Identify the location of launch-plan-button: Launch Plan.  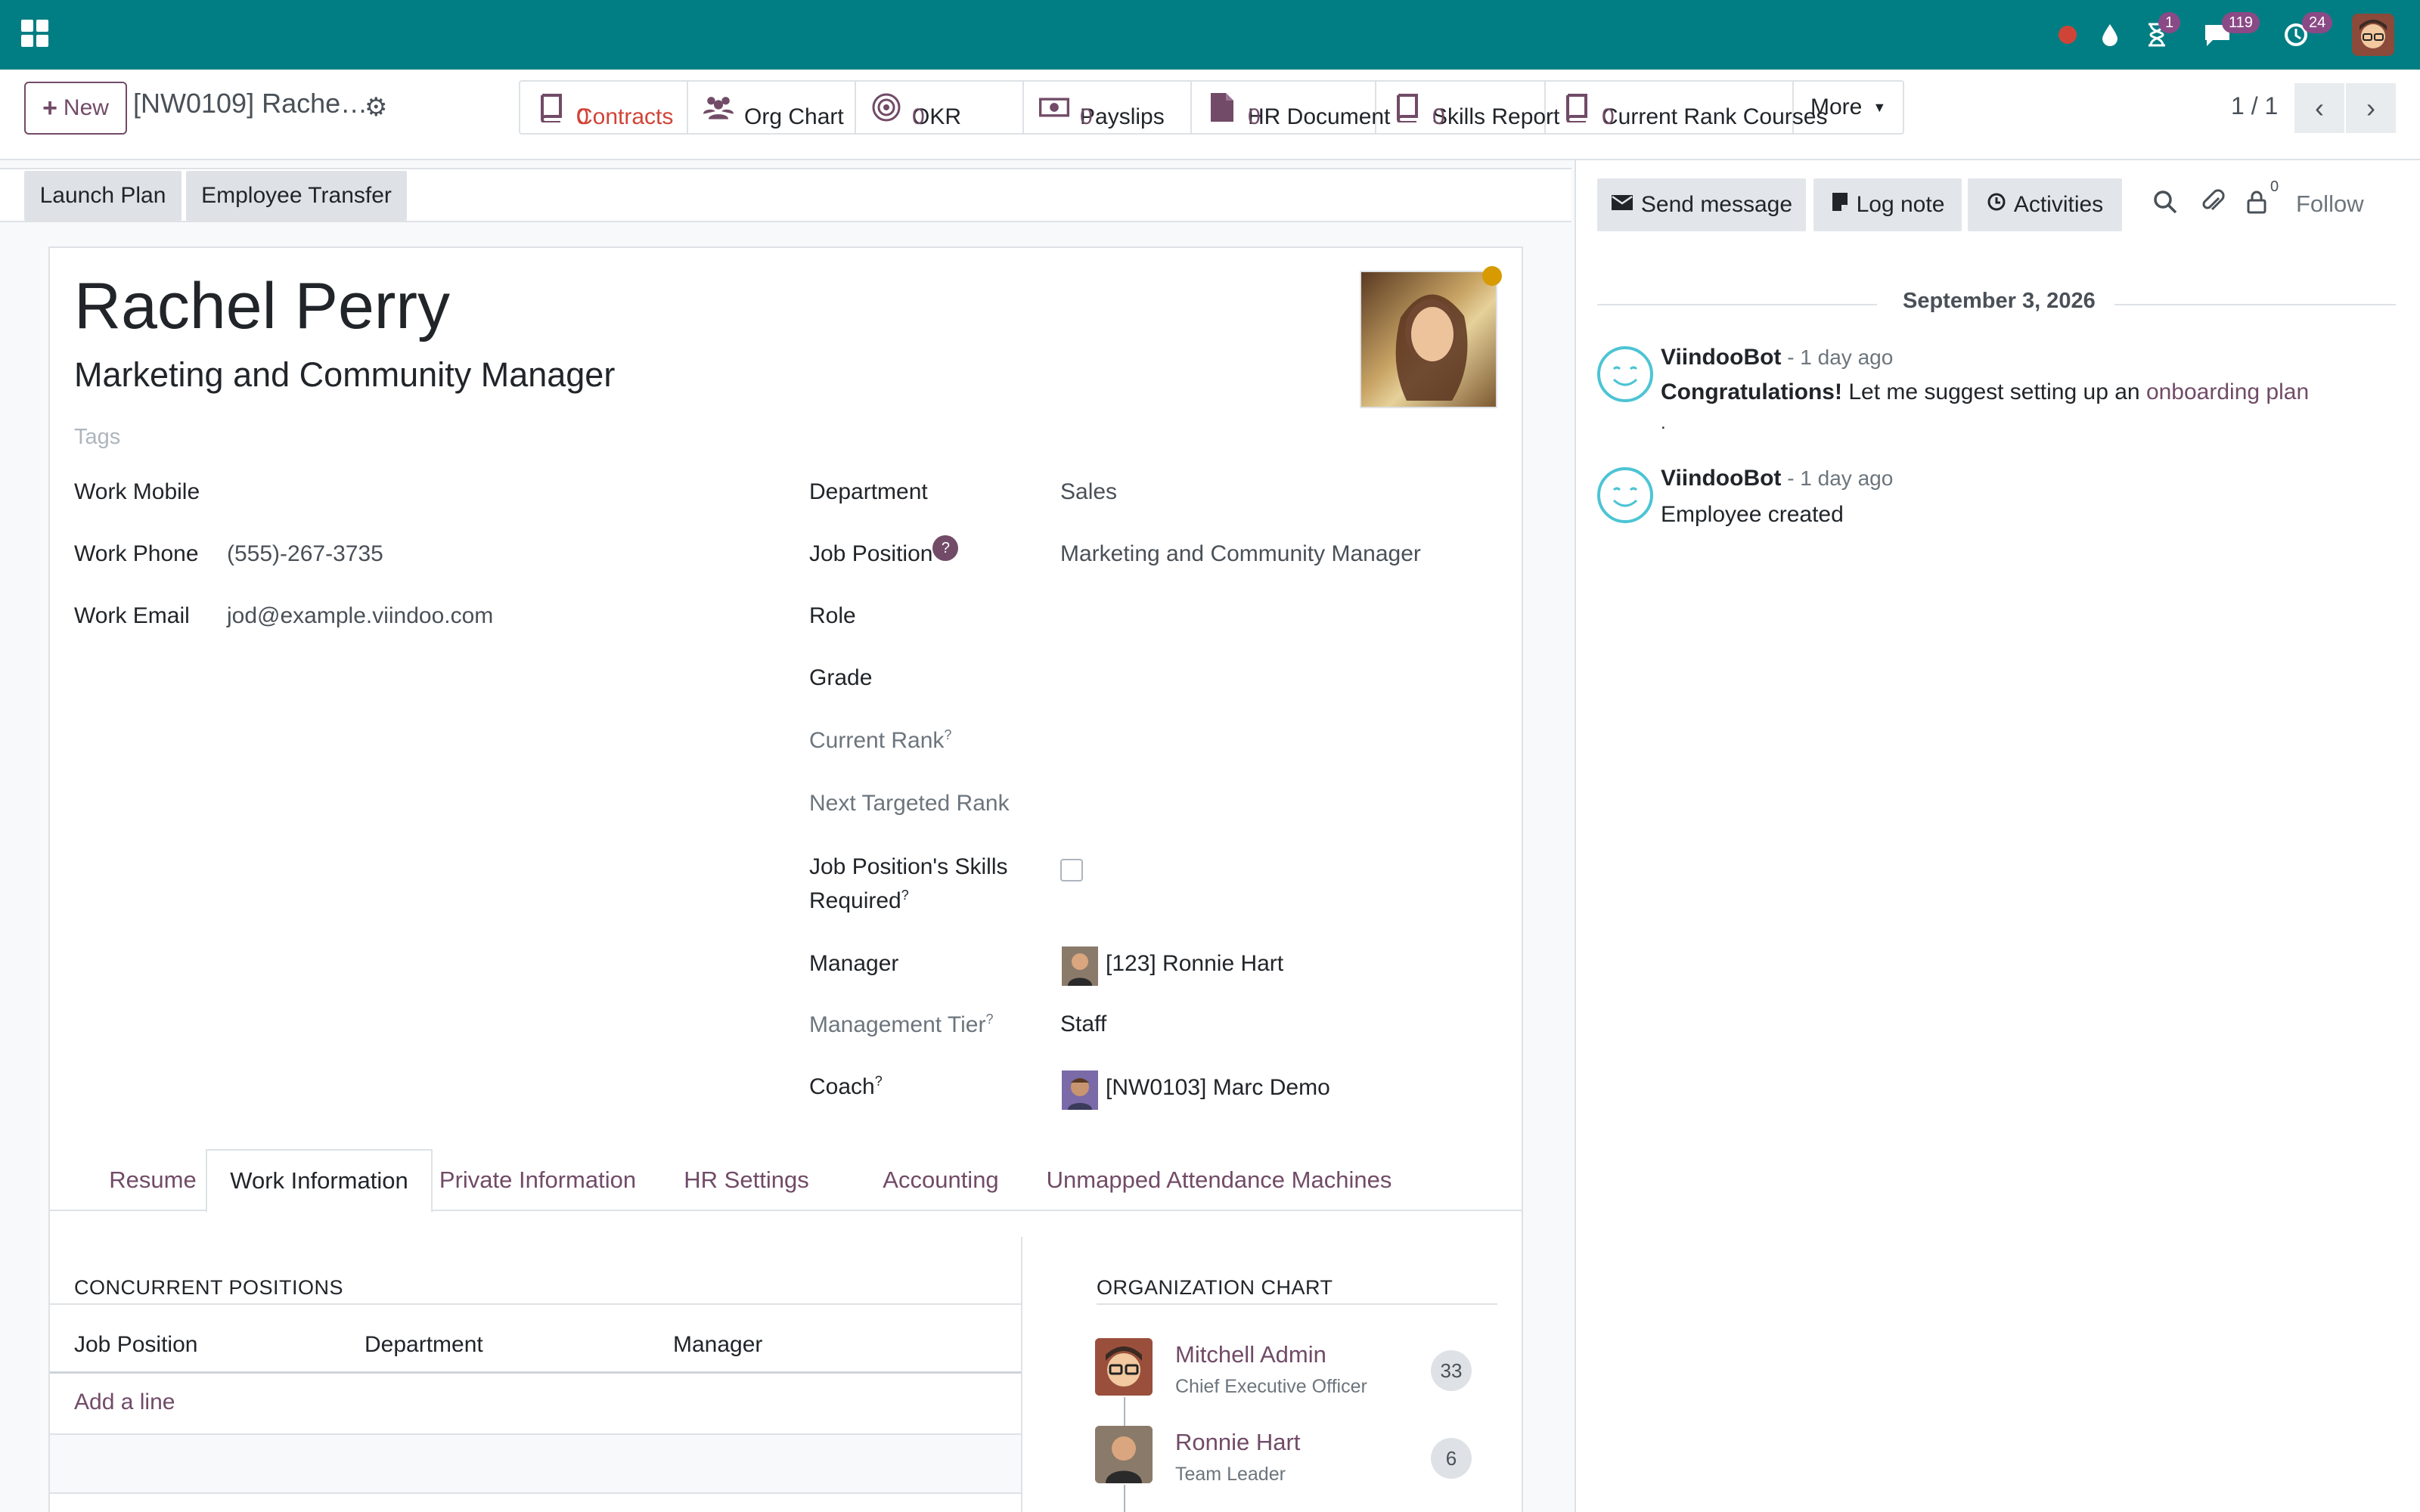
(103, 196).